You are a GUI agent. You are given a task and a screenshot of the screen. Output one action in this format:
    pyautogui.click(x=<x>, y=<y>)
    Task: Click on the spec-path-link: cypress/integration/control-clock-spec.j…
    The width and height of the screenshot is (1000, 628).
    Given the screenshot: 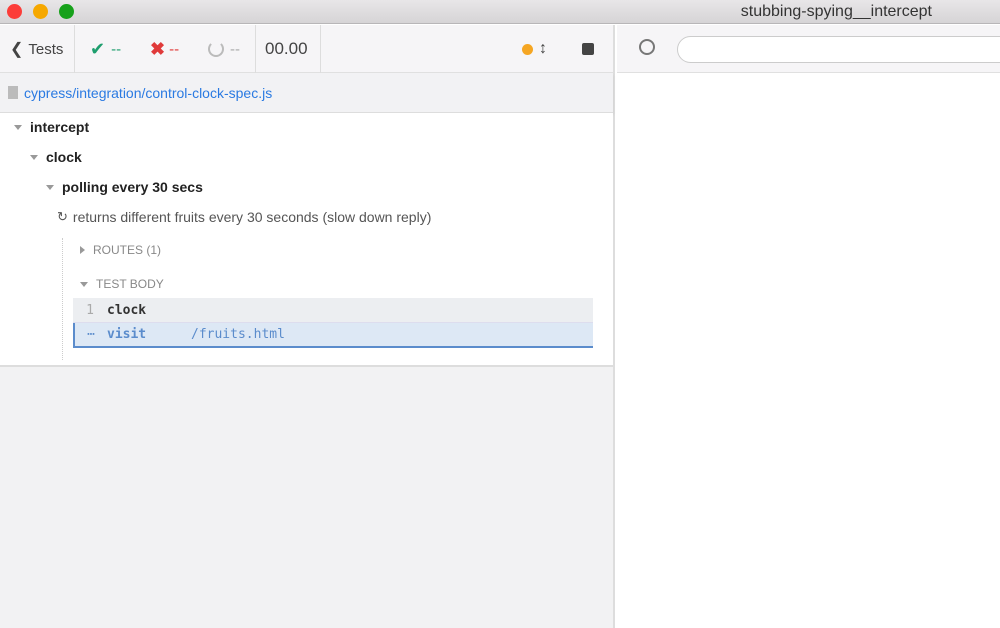 What is the action you would take?
    pyautogui.click(x=306, y=93)
    